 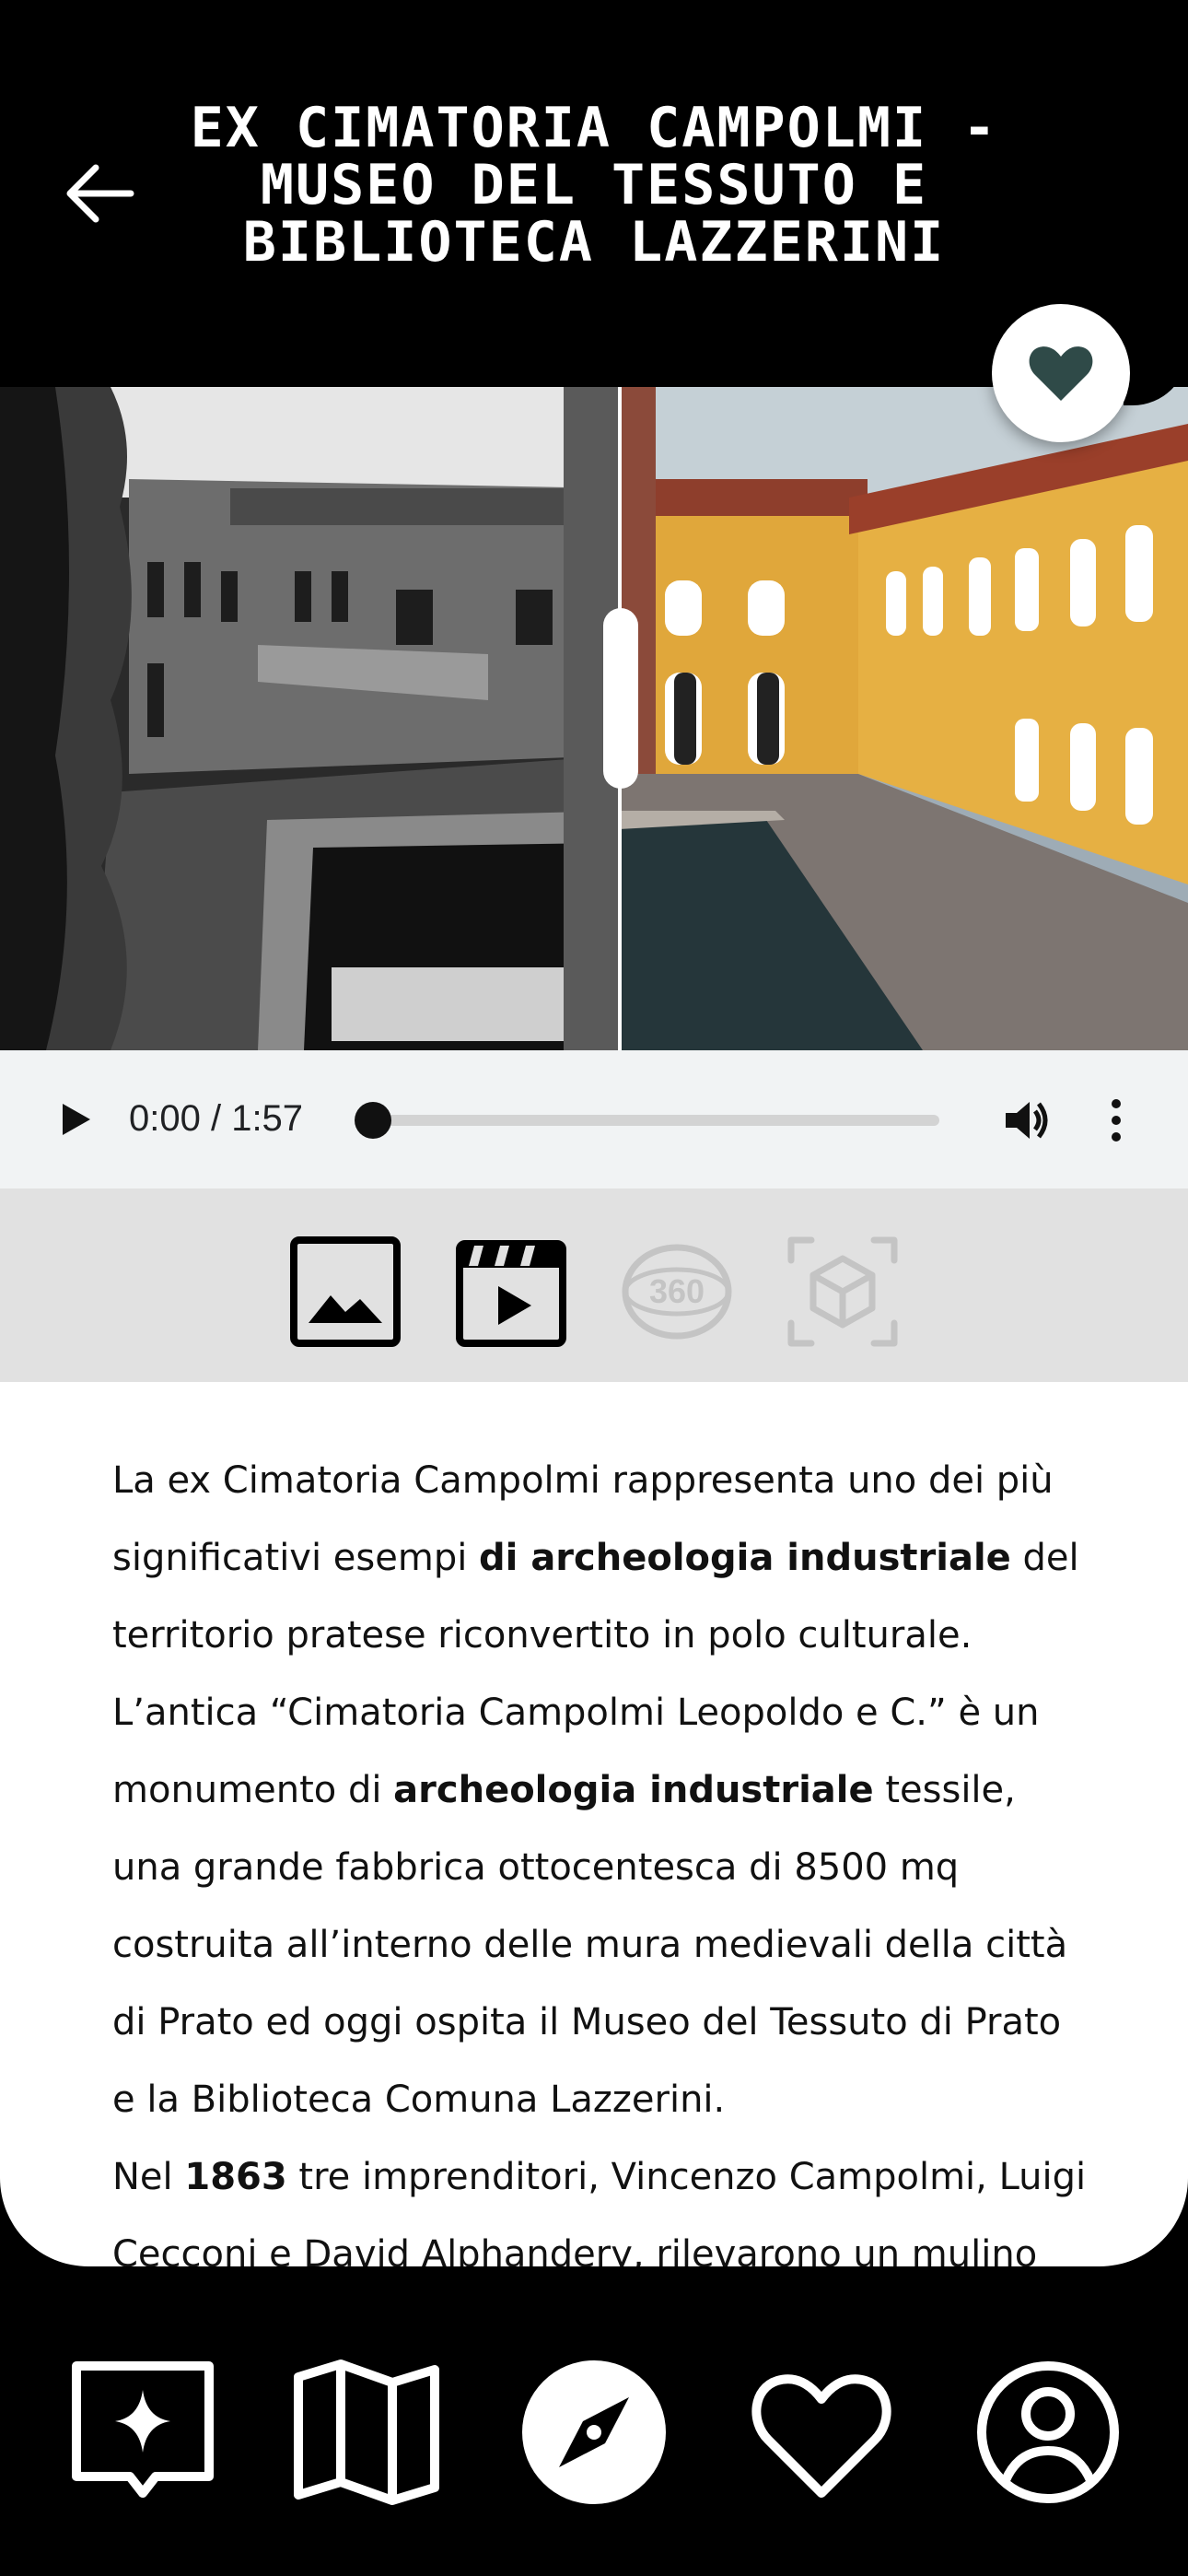 I want to click on nav-highlights, so click(x=143, y=2432).